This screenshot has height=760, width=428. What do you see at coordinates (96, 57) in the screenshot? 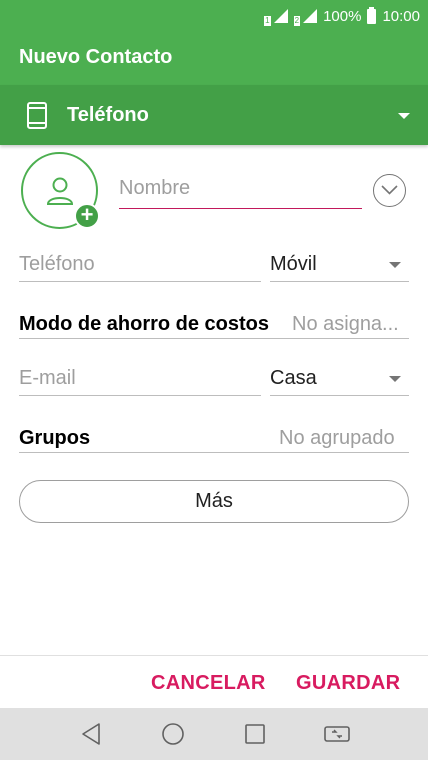
I see `page-title: Nuevo Contacto` at bounding box center [96, 57].